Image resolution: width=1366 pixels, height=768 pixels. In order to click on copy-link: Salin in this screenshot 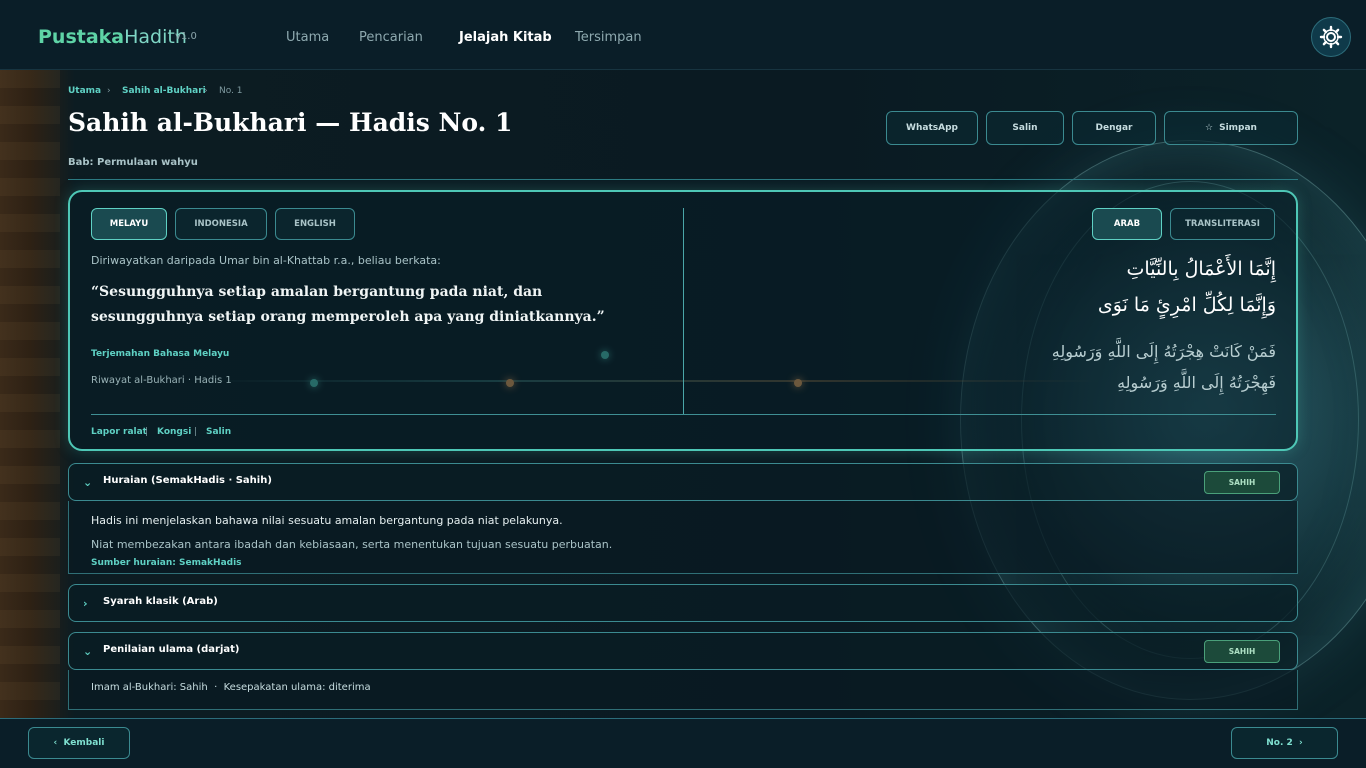, I will do `click(218, 432)`.